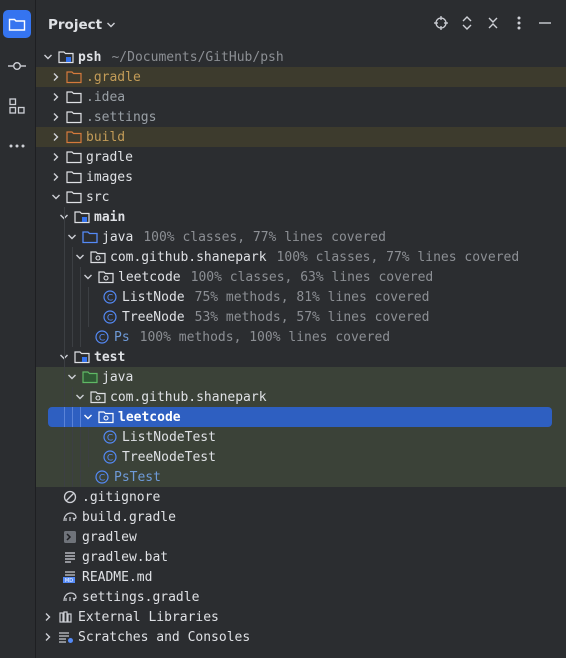 The image size is (566, 658). What do you see at coordinates (301, 237) in the screenshot?
I see `tree-row-main-java: java 100% classes, 77% lines covered` at bounding box center [301, 237].